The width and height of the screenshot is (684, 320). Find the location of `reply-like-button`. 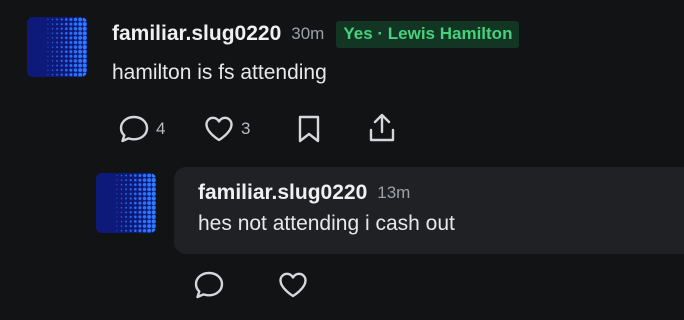

reply-like-button is located at coordinates (293, 285).